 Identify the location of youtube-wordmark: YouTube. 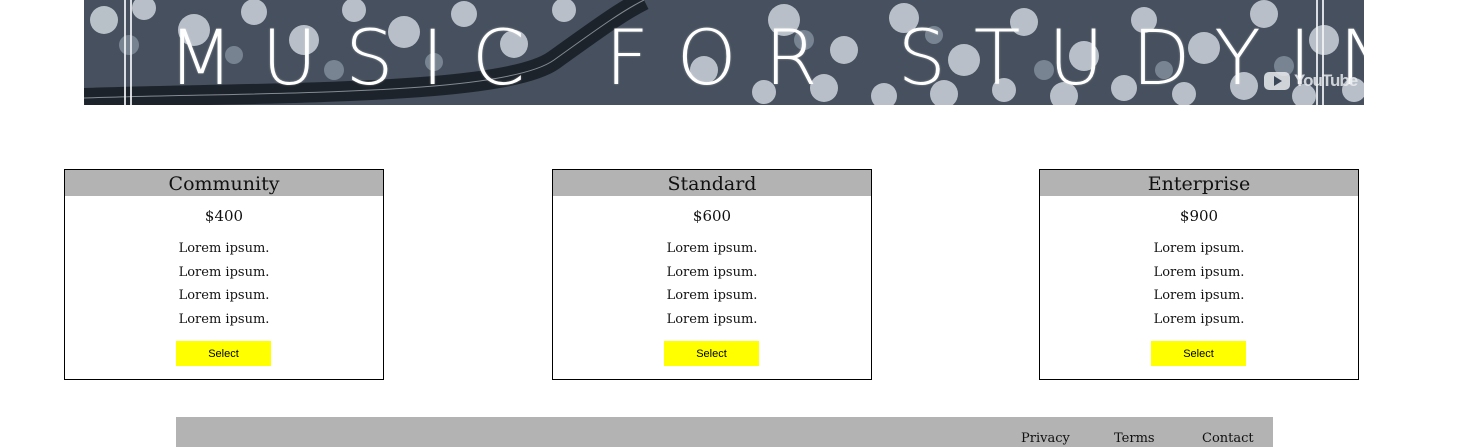
(1326, 80).